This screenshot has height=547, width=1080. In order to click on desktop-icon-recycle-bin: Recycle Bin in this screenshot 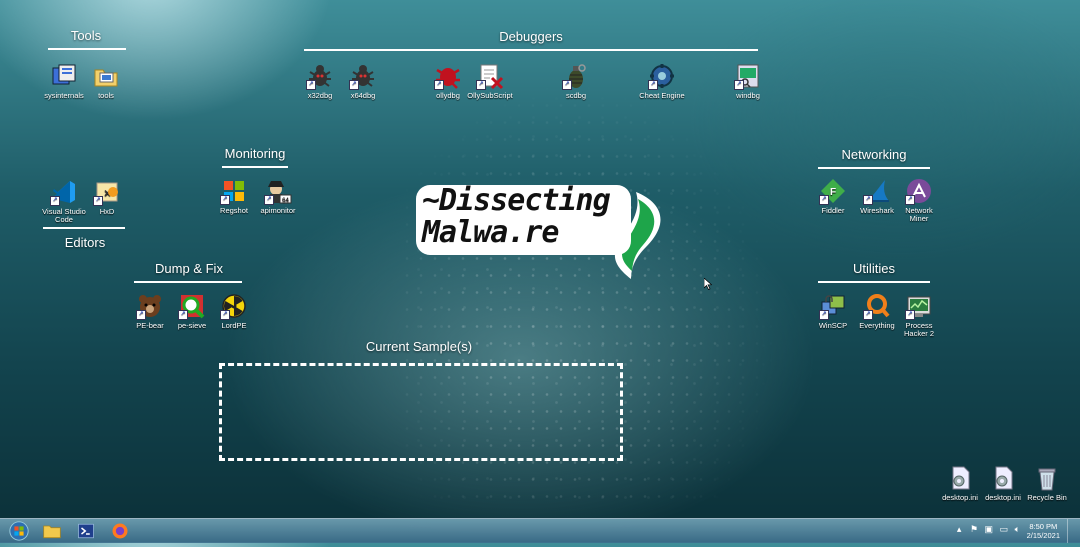, I will do `click(1047, 483)`.